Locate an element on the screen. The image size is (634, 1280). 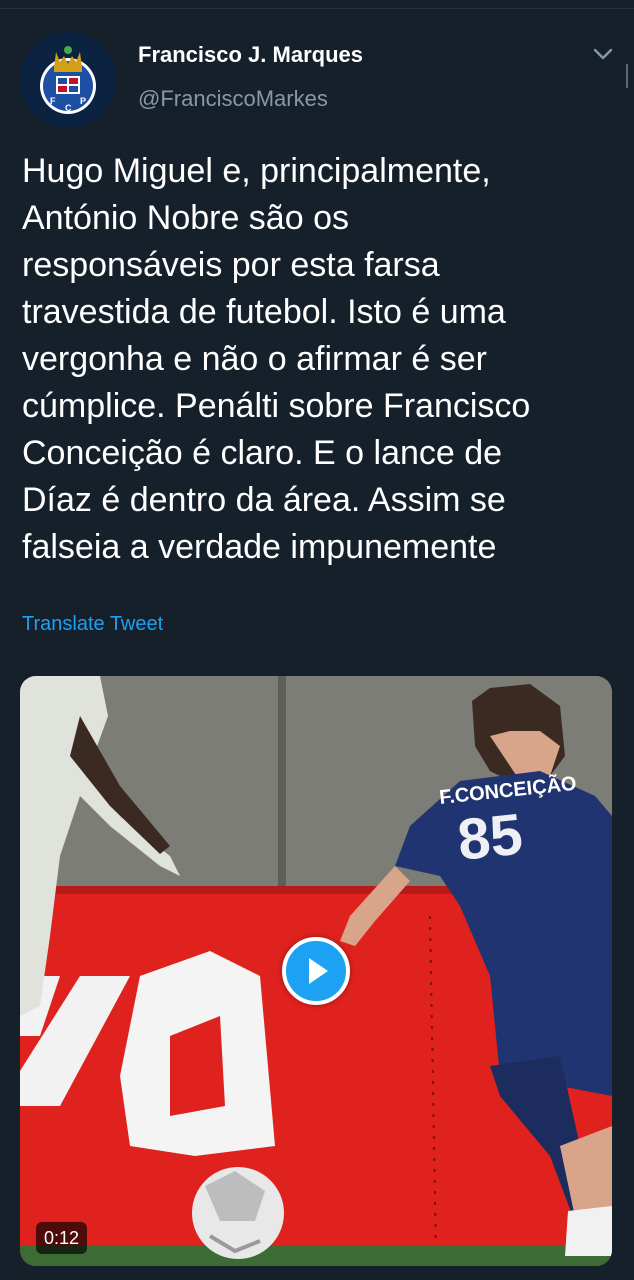
tweet-line: travestida de futebol. Isto é uma is located at coordinates (264, 312).